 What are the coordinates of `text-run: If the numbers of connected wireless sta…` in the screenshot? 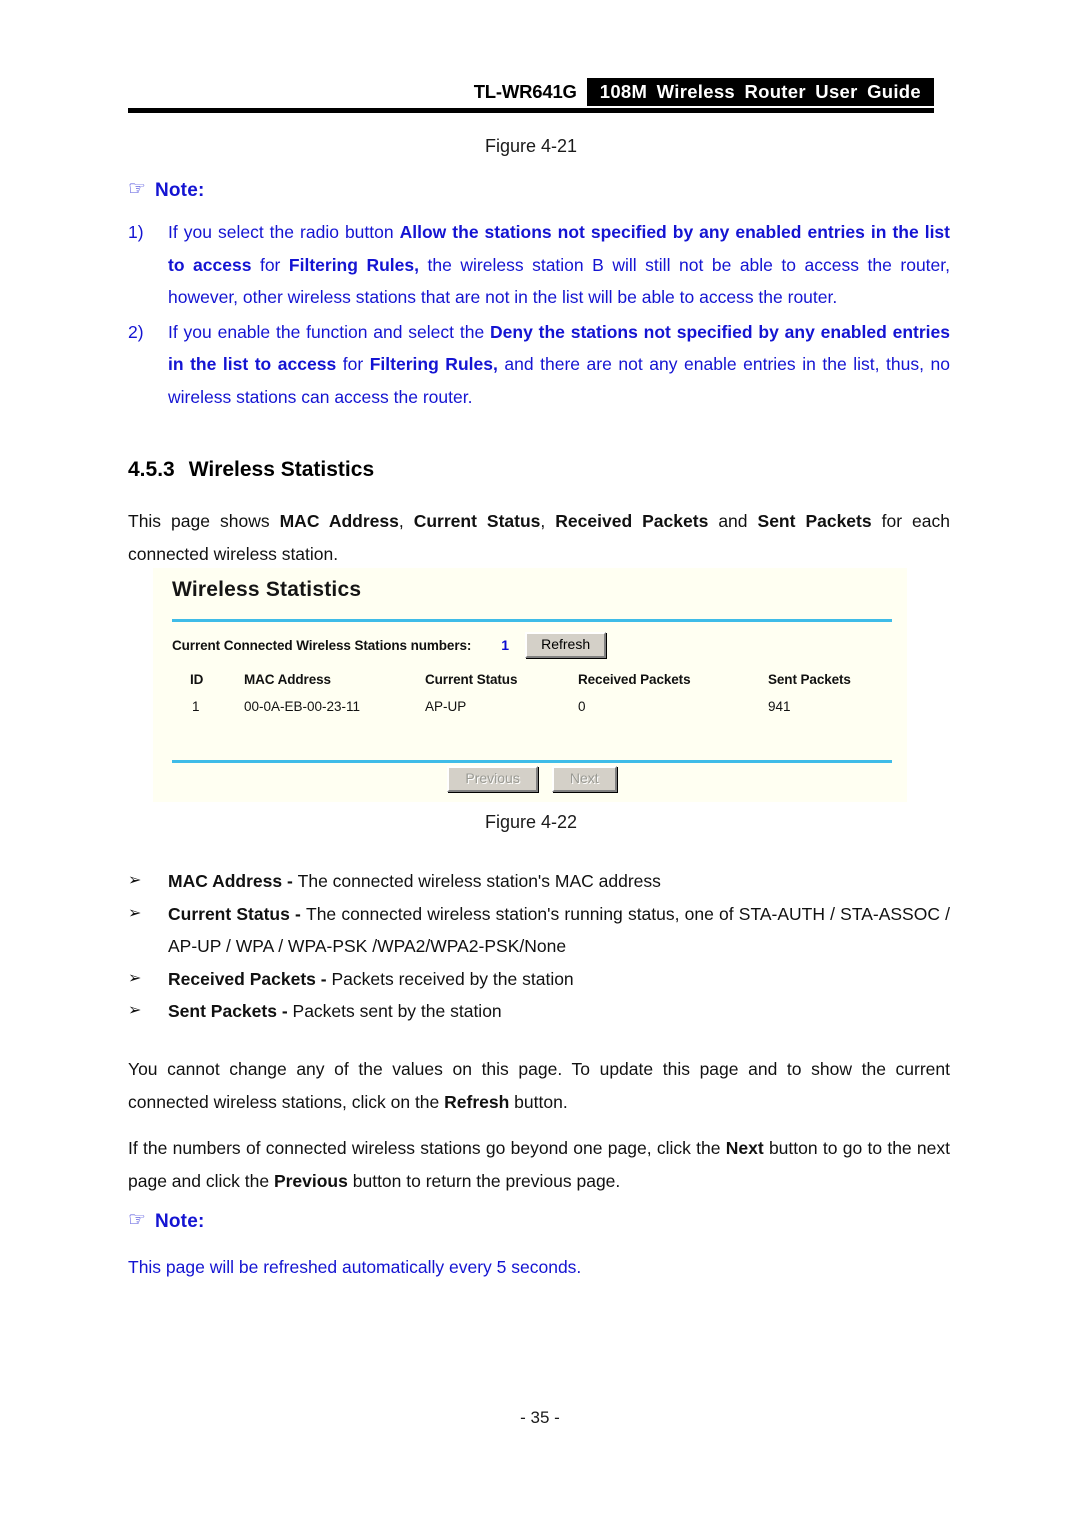 It's located at (427, 1148).